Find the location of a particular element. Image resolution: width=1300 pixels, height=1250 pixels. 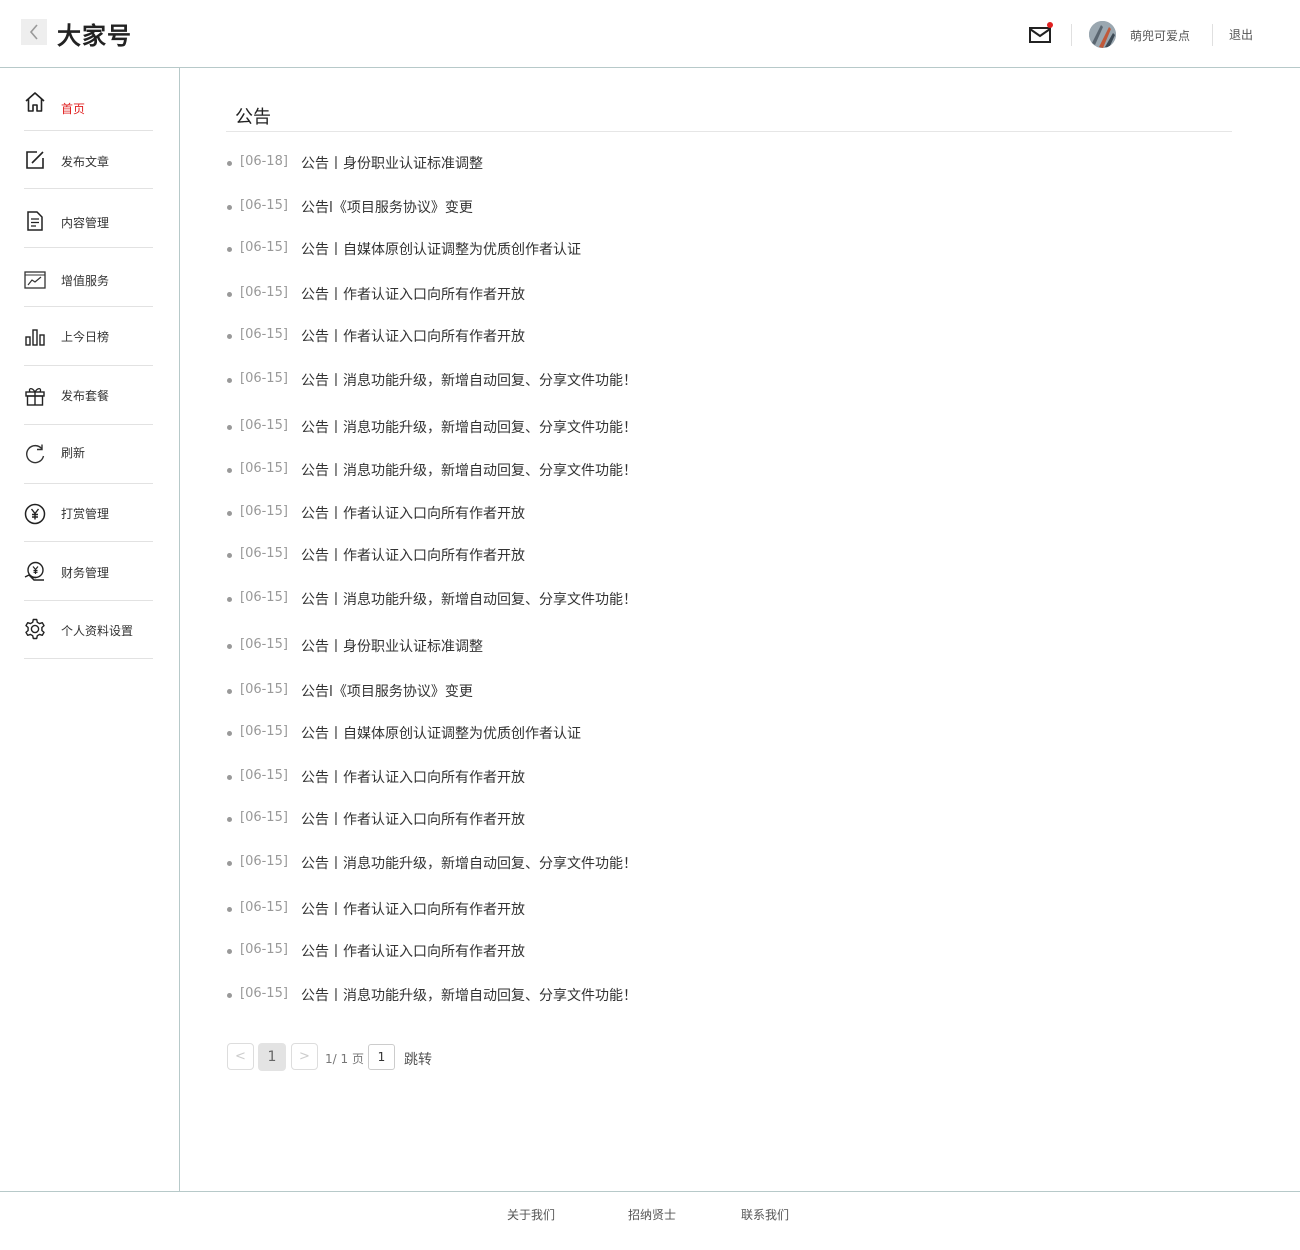

mail-icon is located at coordinates (1040, 35).